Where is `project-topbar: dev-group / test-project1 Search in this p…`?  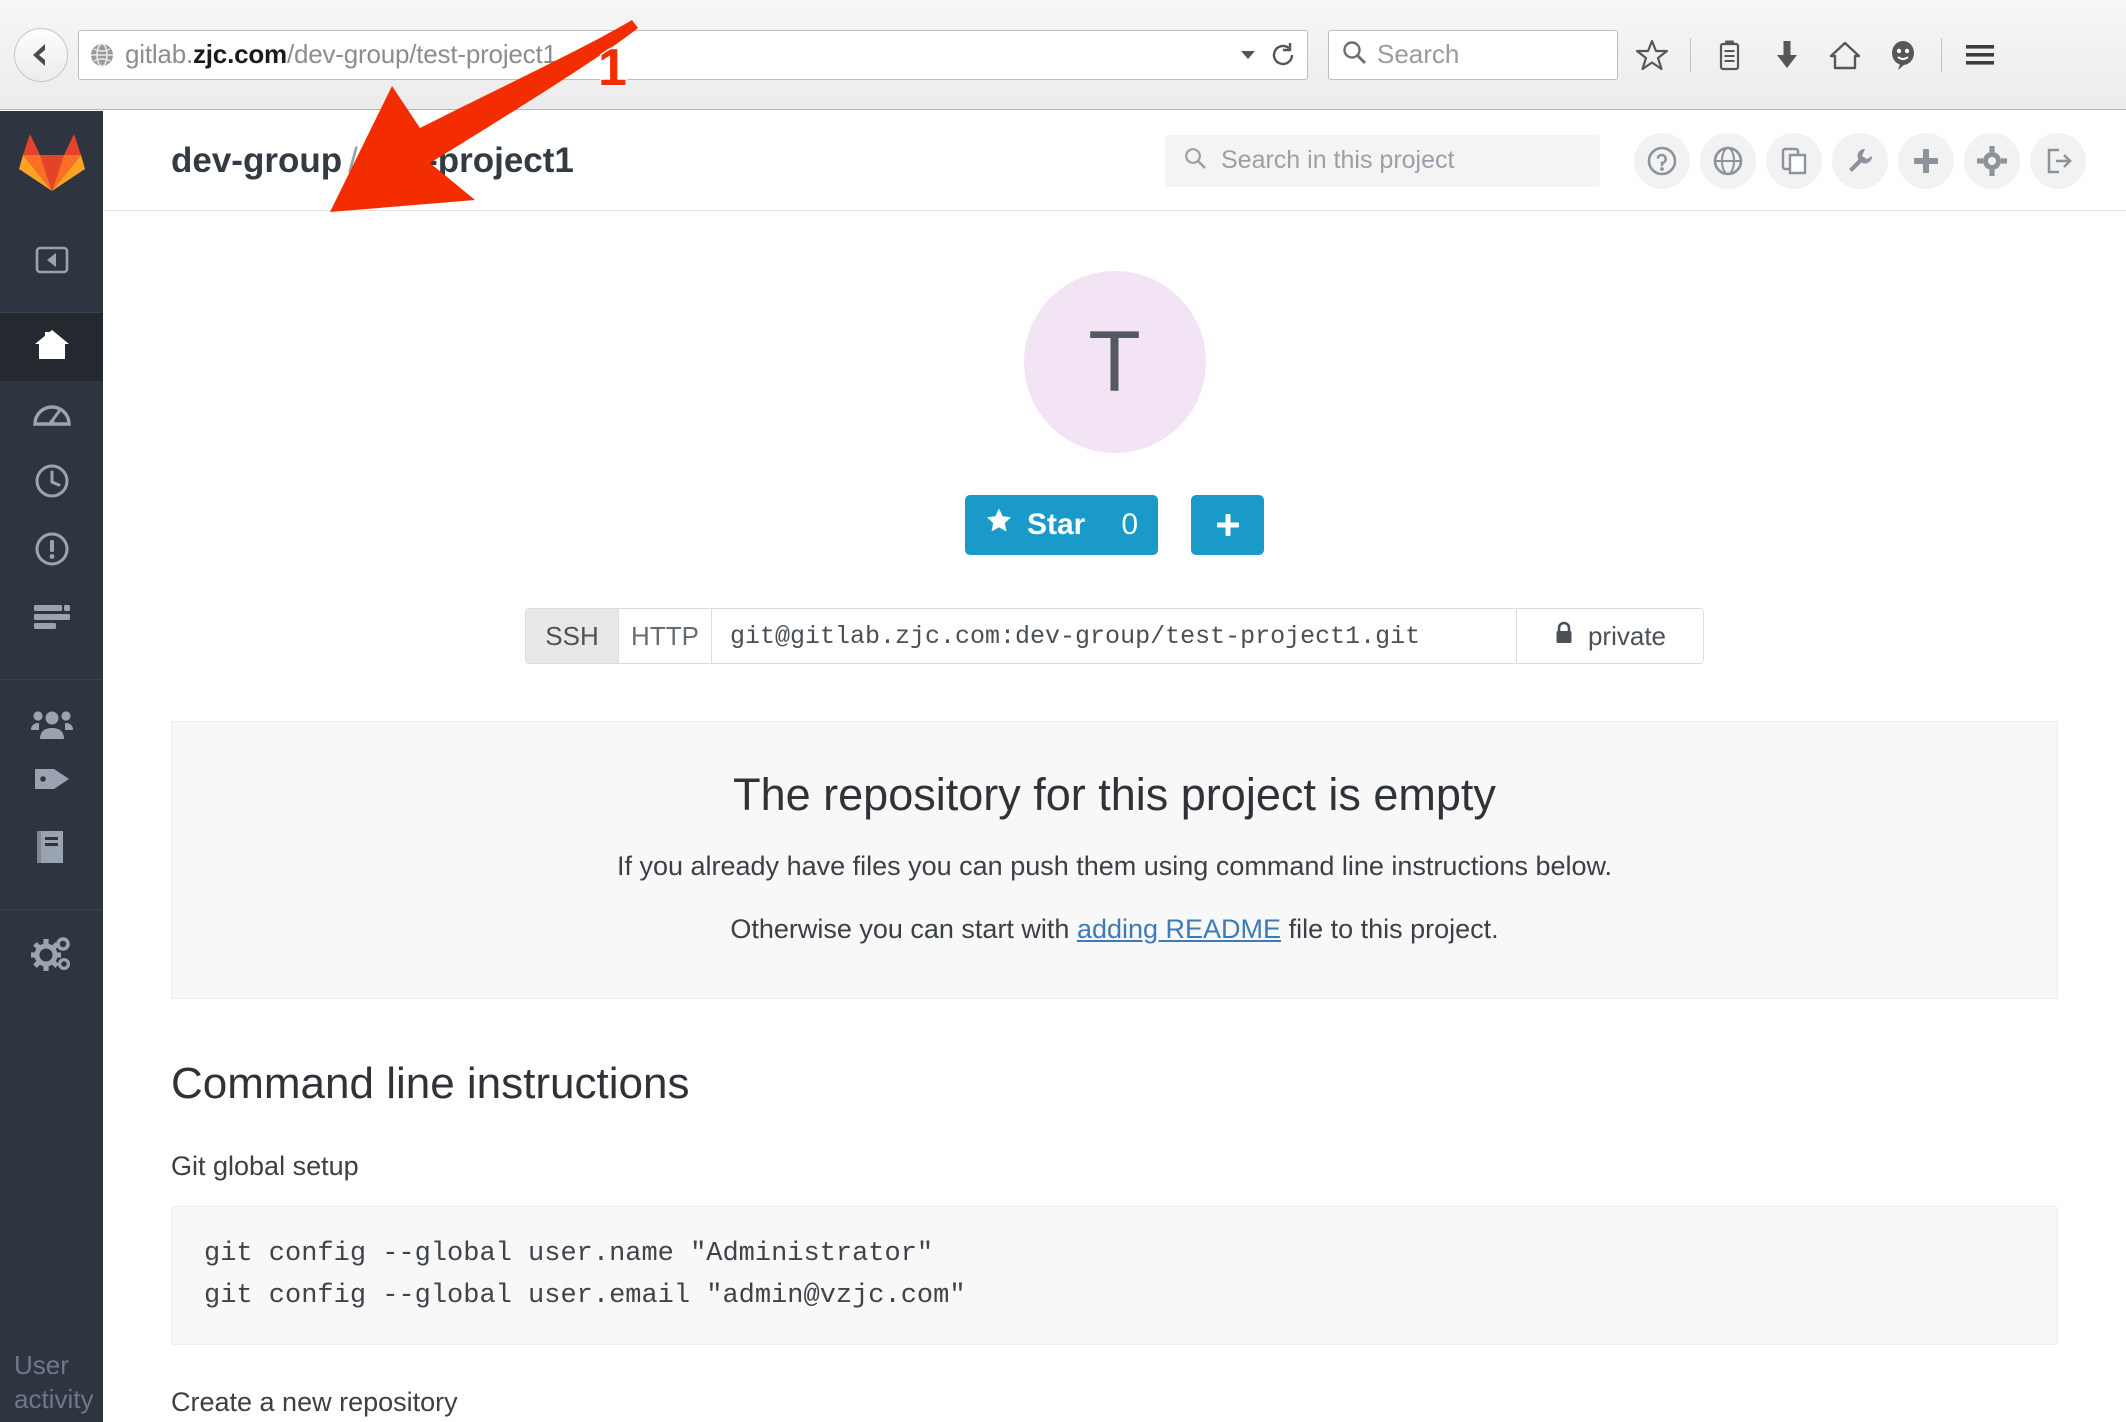 project-topbar: dev-group / test-project1 Search in this p… is located at coordinates (1114, 161).